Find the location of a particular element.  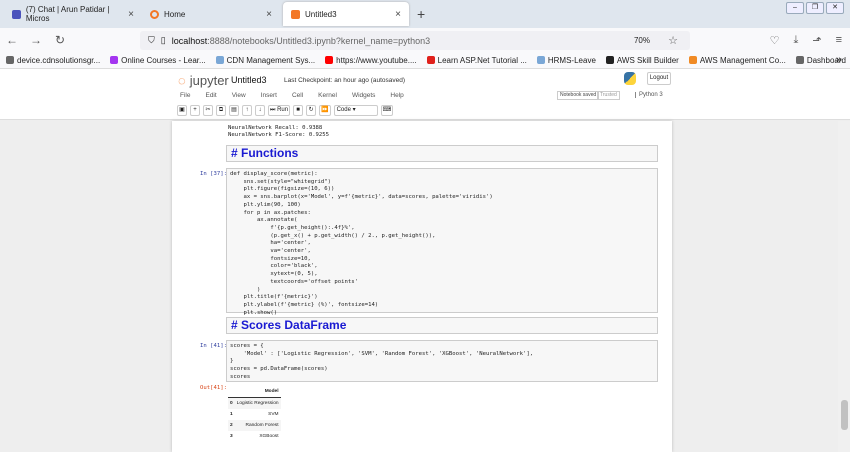

restart-icon: ↻ is located at coordinates (311, 110).